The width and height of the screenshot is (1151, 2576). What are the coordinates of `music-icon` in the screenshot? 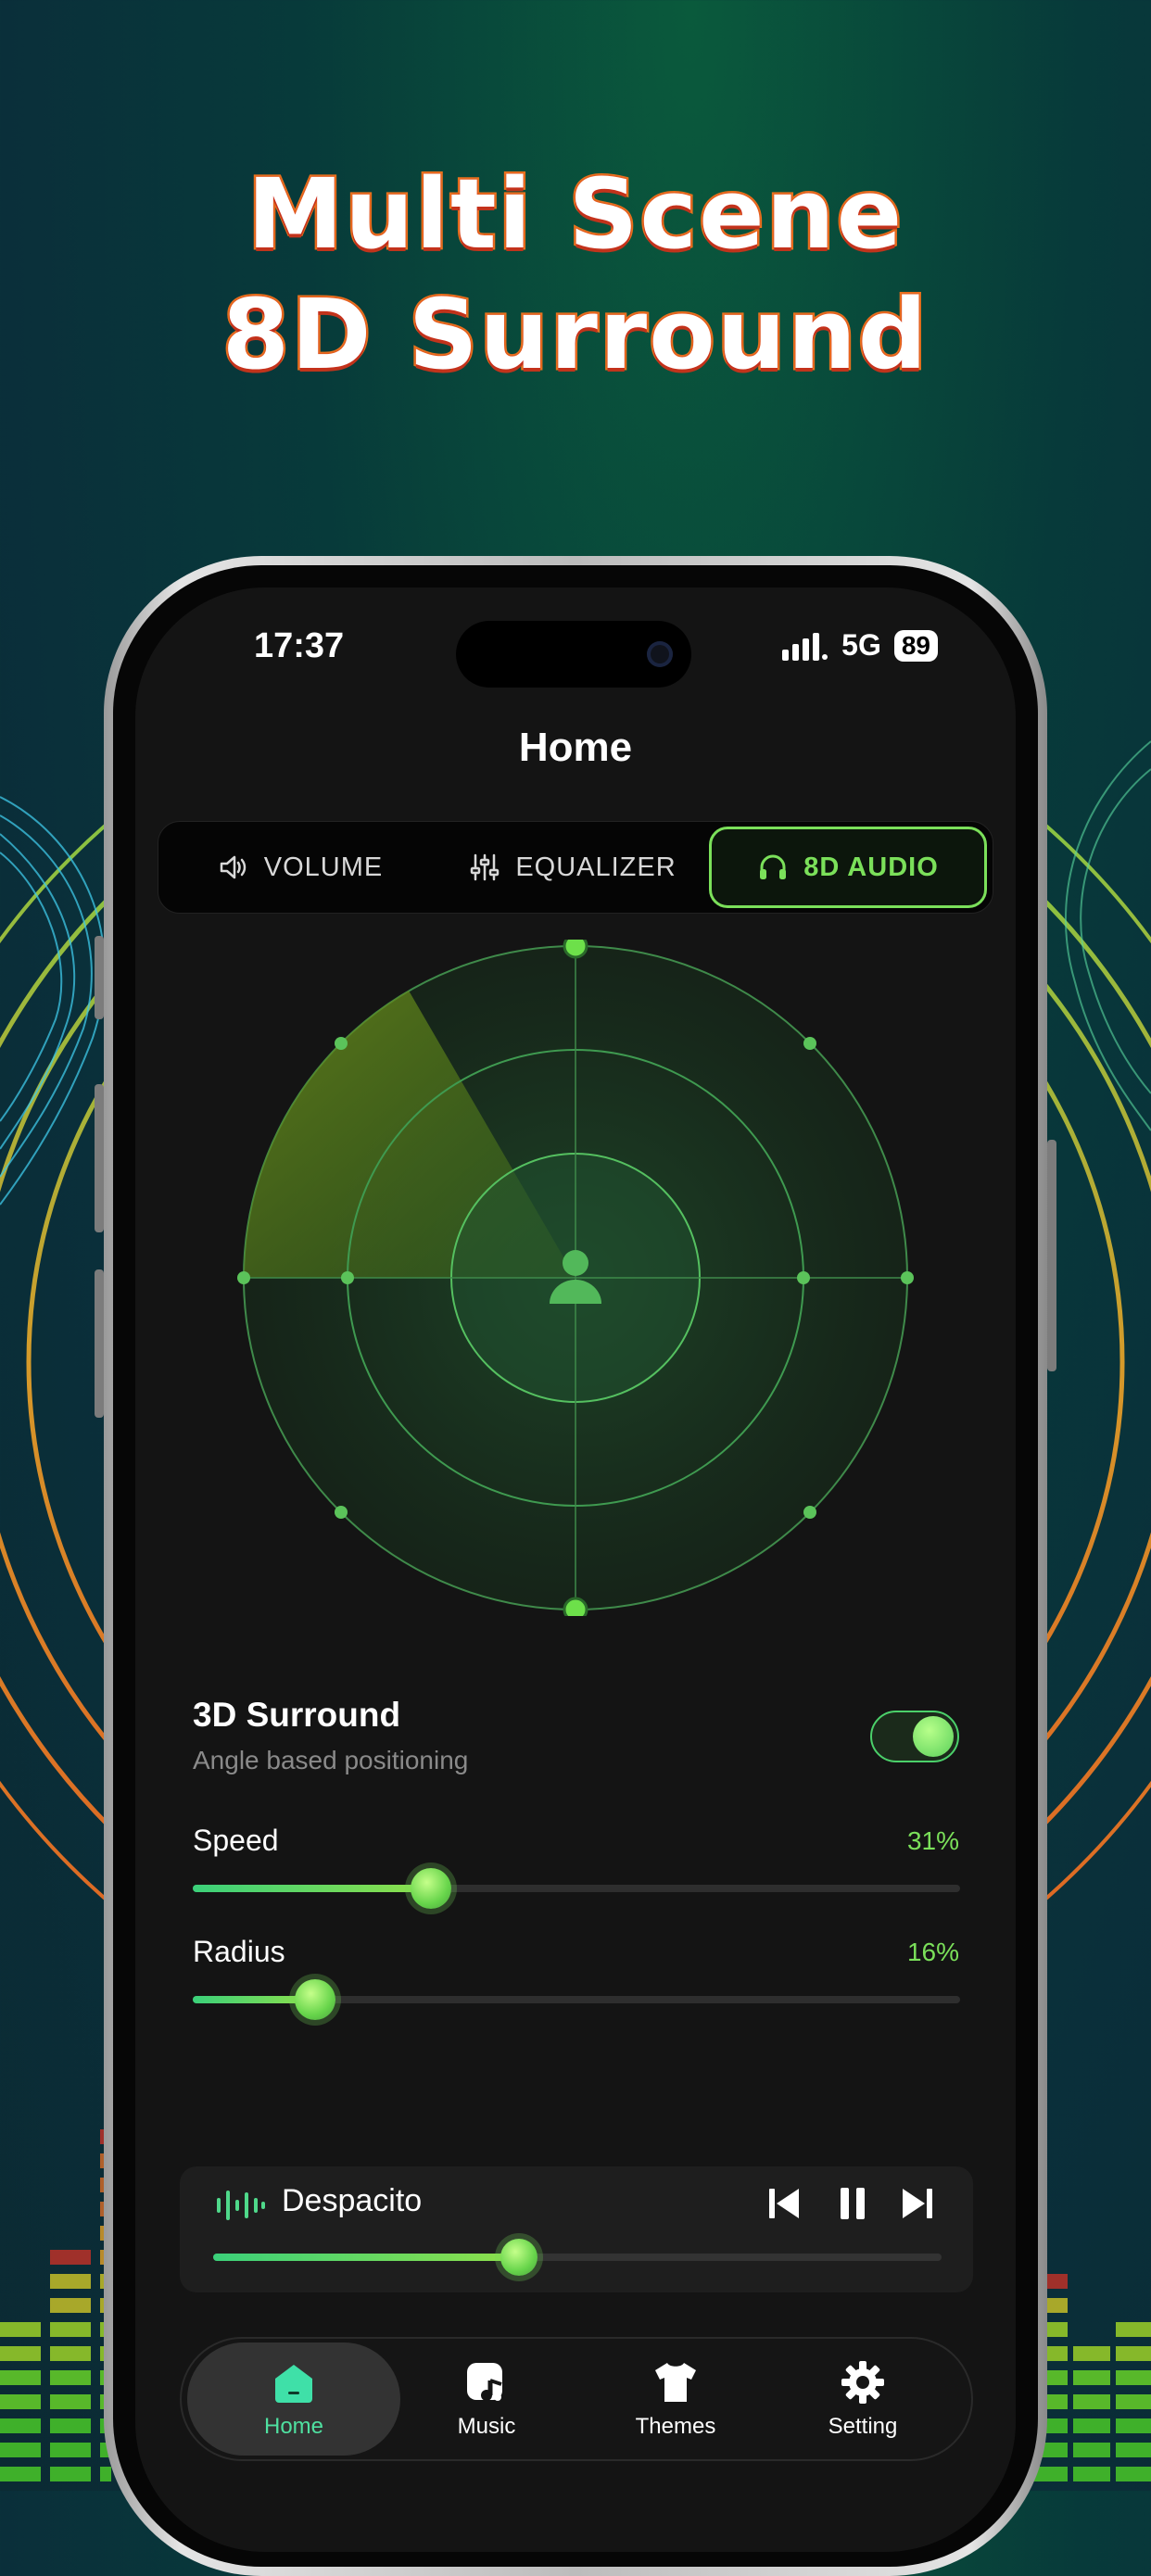 It's located at (484, 2382).